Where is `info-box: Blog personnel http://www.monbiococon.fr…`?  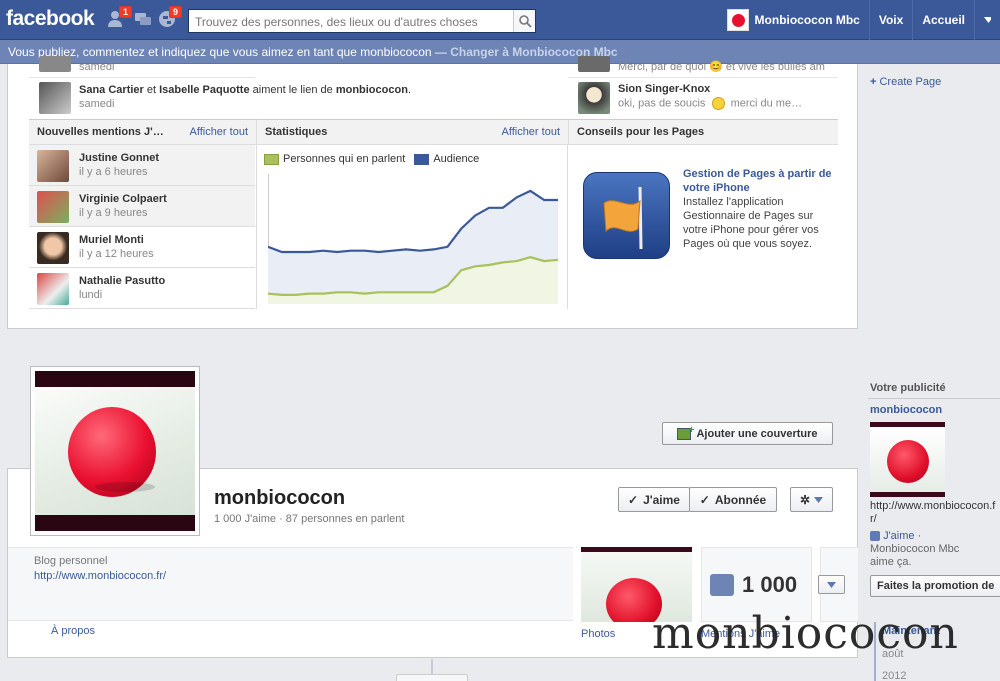
info-box: Blog personnel http://www.monbiococon.fr… is located at coordinates (290, 584).